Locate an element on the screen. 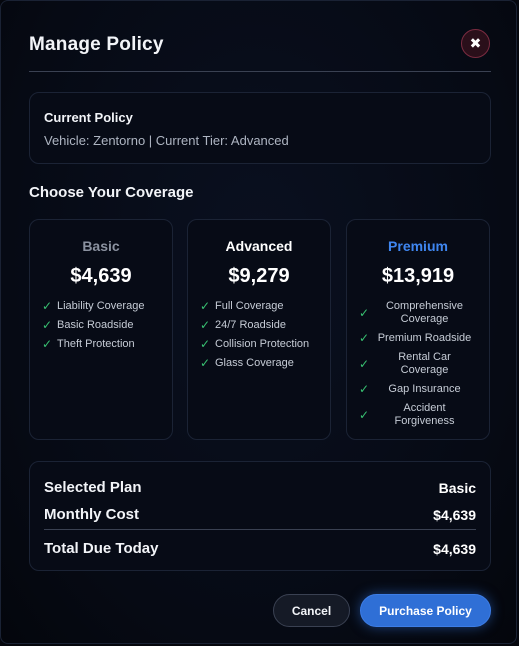  plan-price: $13,919 is located at coordinates (418, 276).